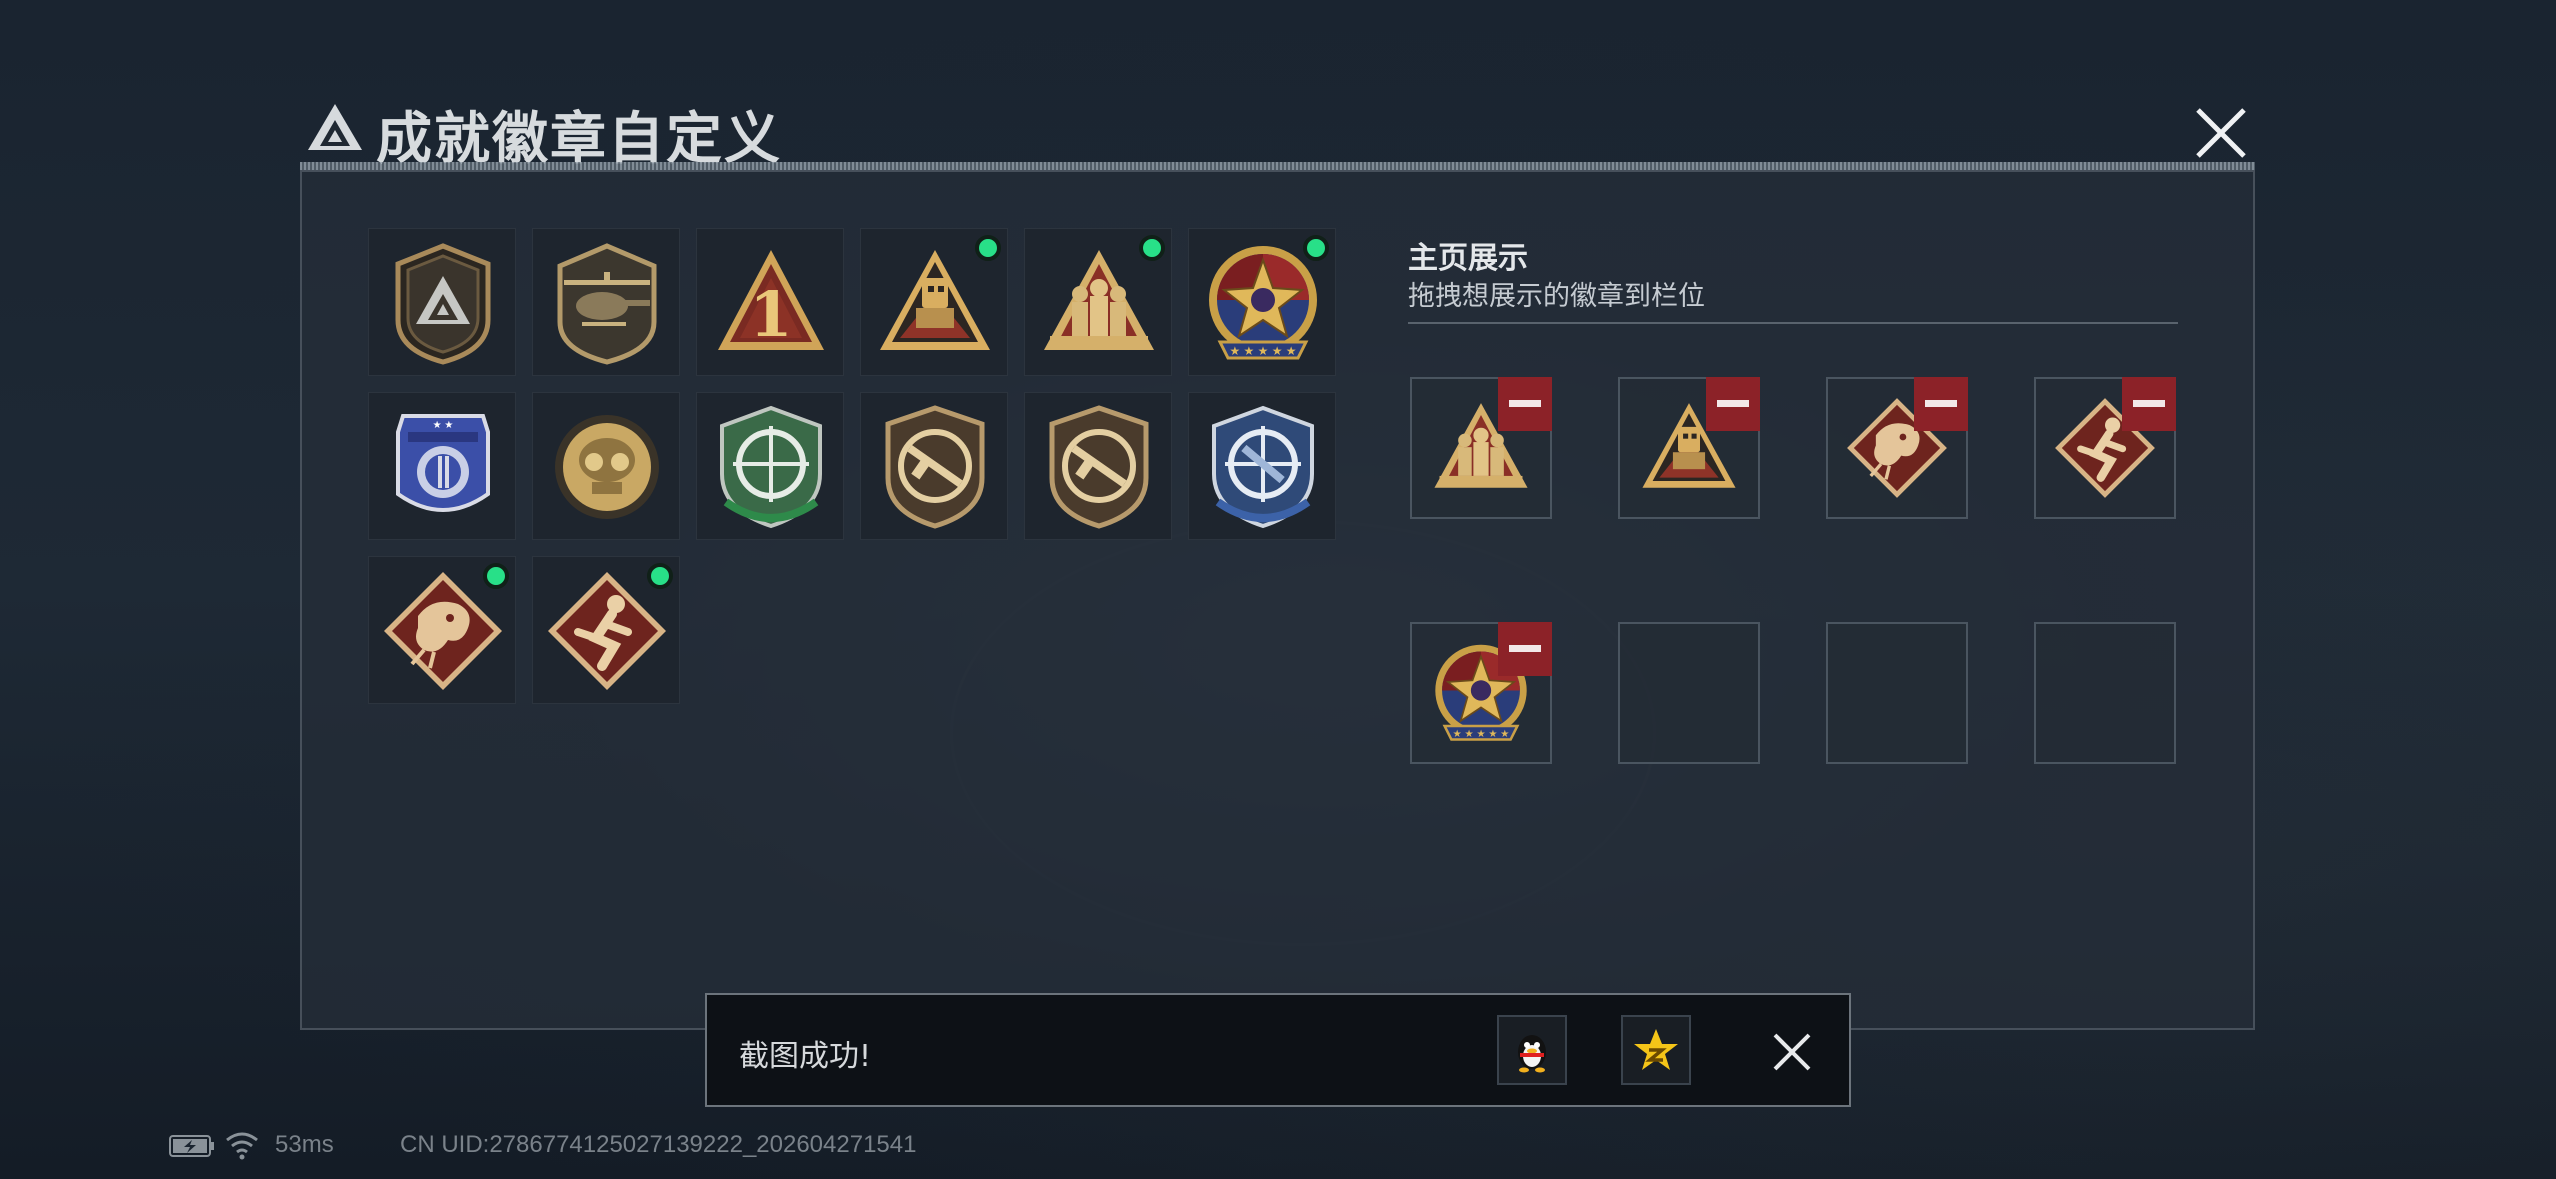 The image size is (2556, 1179). Describe the element at coordinates (1278, 1050) in the screenshot. I see `screenshot-toast: 截图成功!` at that location.